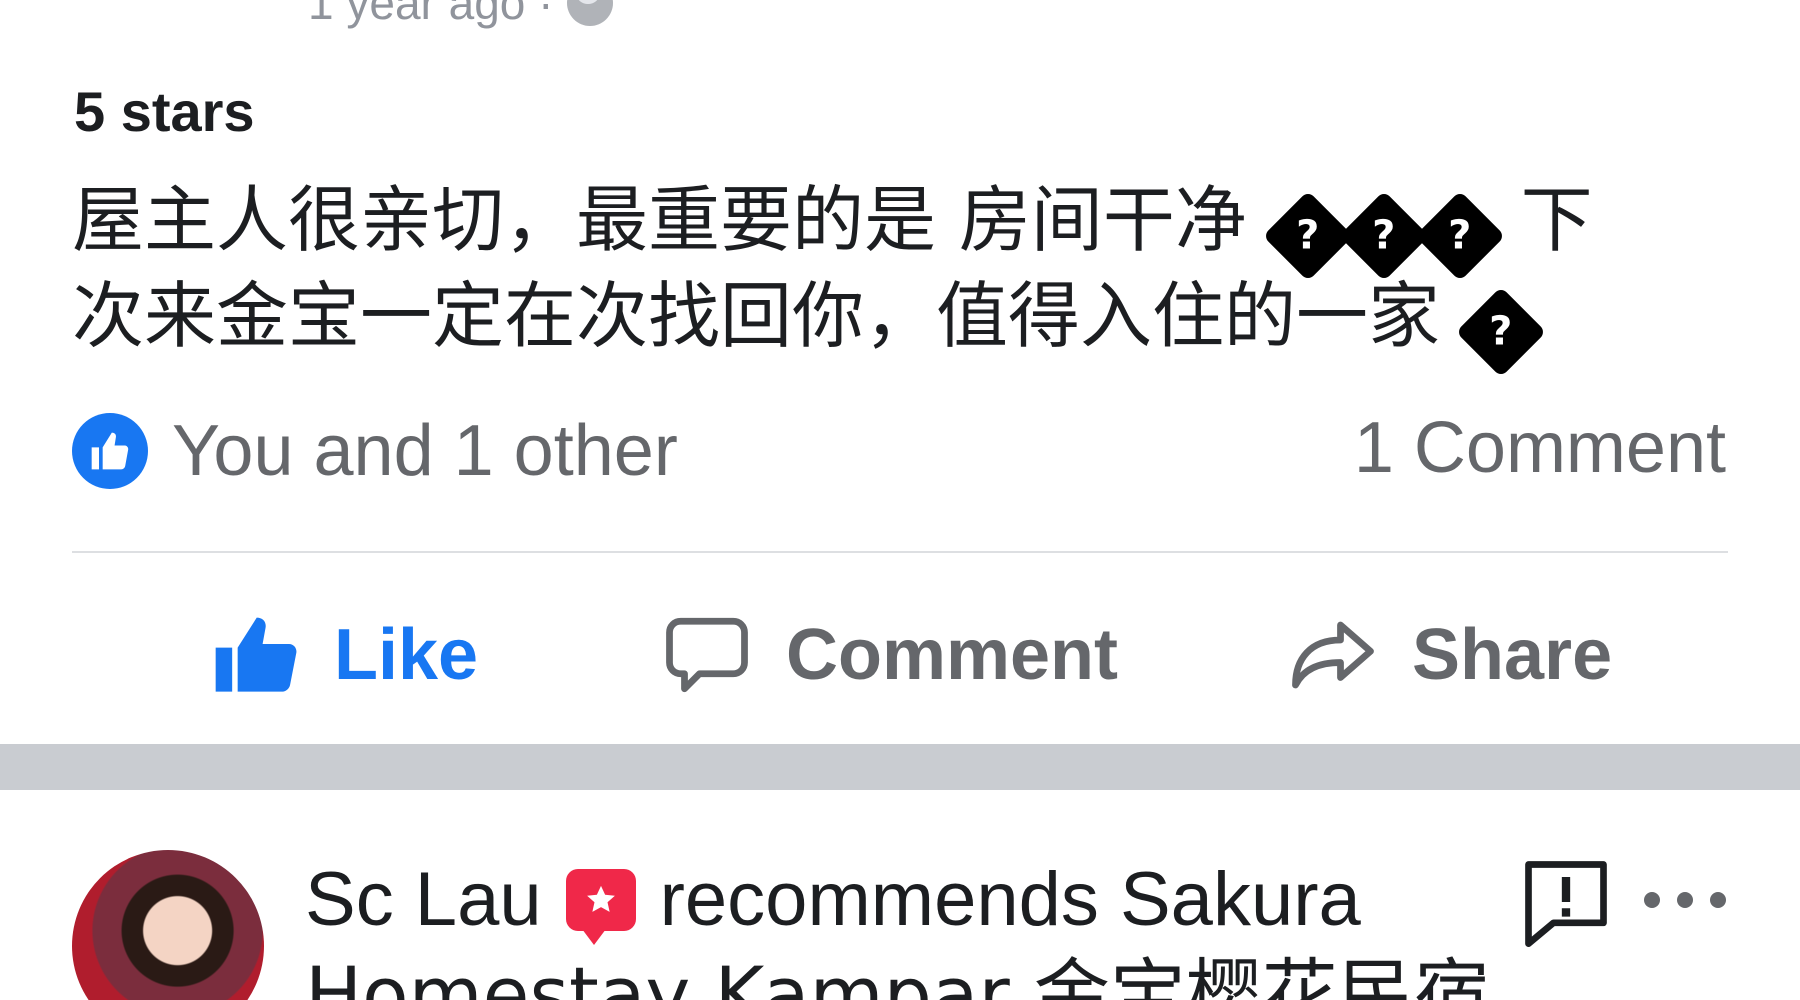  I want to click on recommend-icon, so click(600, 907).